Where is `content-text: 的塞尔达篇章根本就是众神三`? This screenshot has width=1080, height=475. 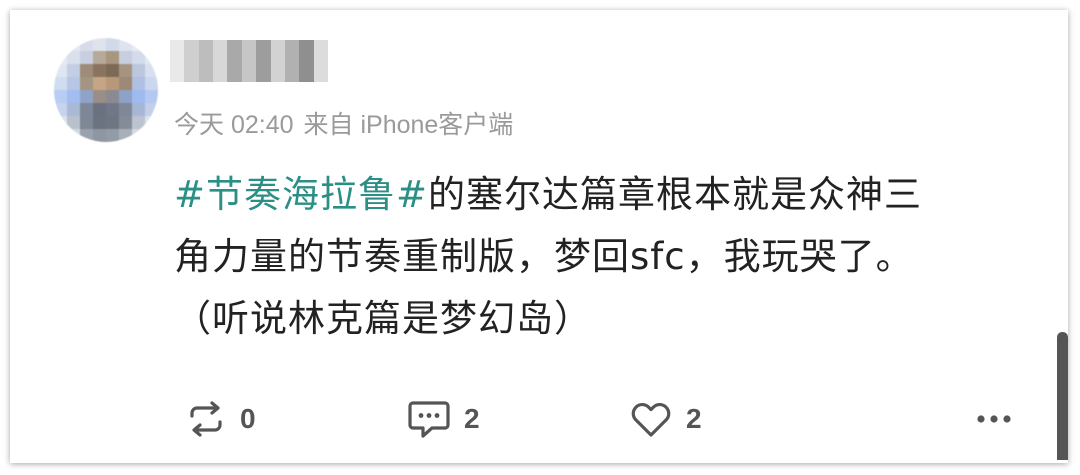
content-text: 的塞尔达篇章根本就是众神三 is located at coordinates (675, 194).